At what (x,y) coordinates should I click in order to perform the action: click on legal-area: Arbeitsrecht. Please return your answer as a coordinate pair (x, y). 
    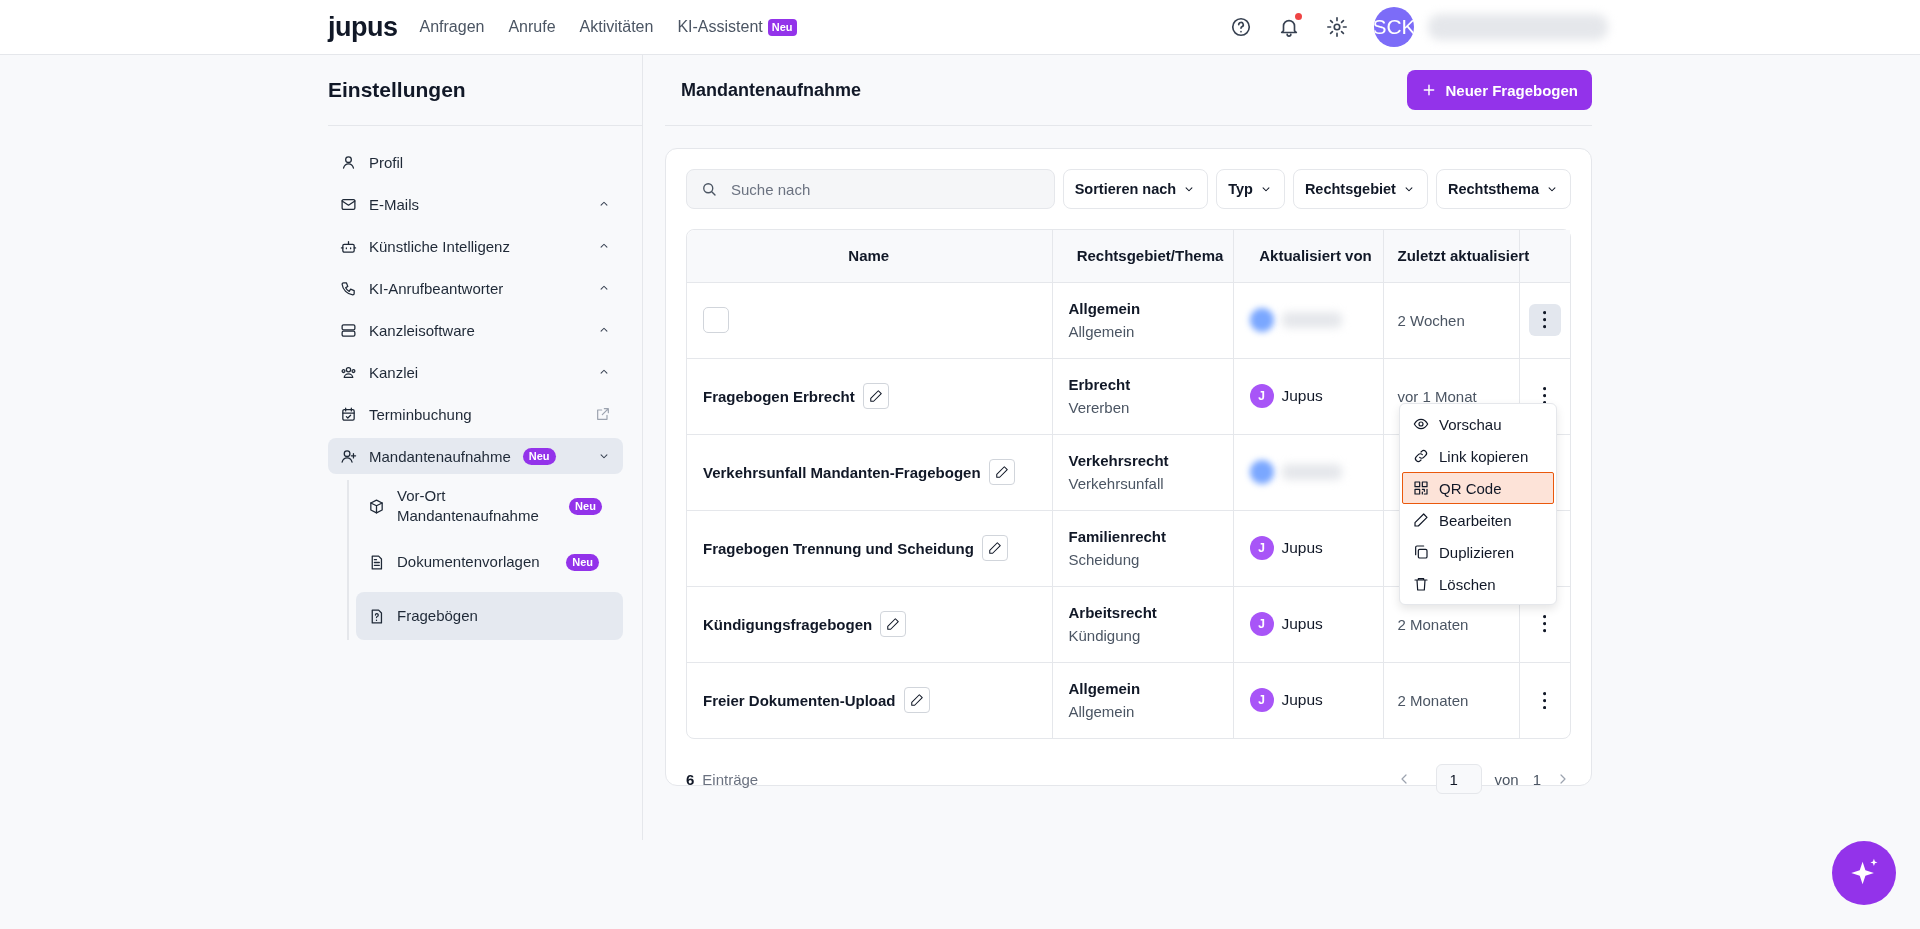
    Looking at the image, I should click on (1150, 612).